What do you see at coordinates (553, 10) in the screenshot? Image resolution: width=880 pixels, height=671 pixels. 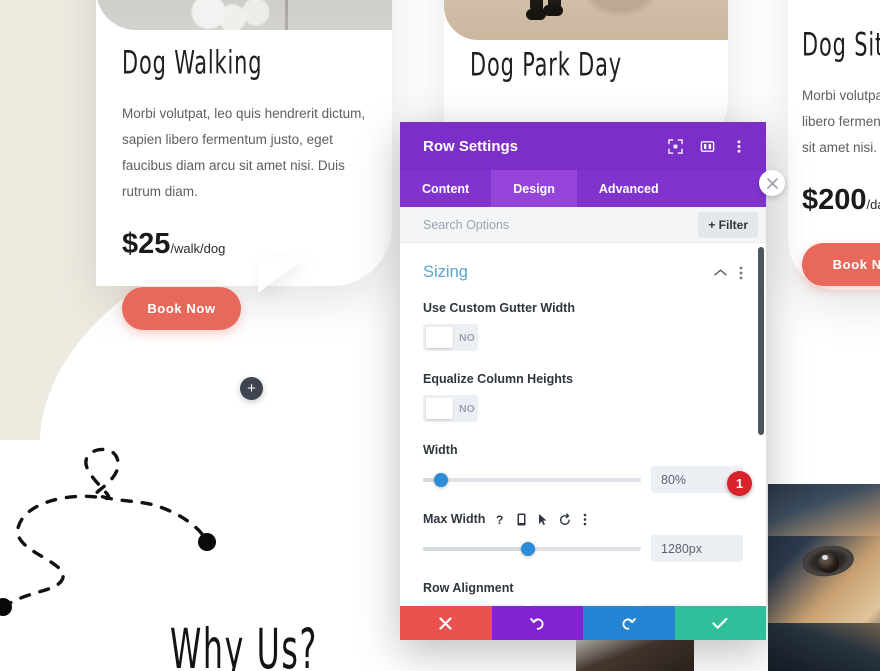 I see `dog-paw-right` at bounding box center [553, 10].